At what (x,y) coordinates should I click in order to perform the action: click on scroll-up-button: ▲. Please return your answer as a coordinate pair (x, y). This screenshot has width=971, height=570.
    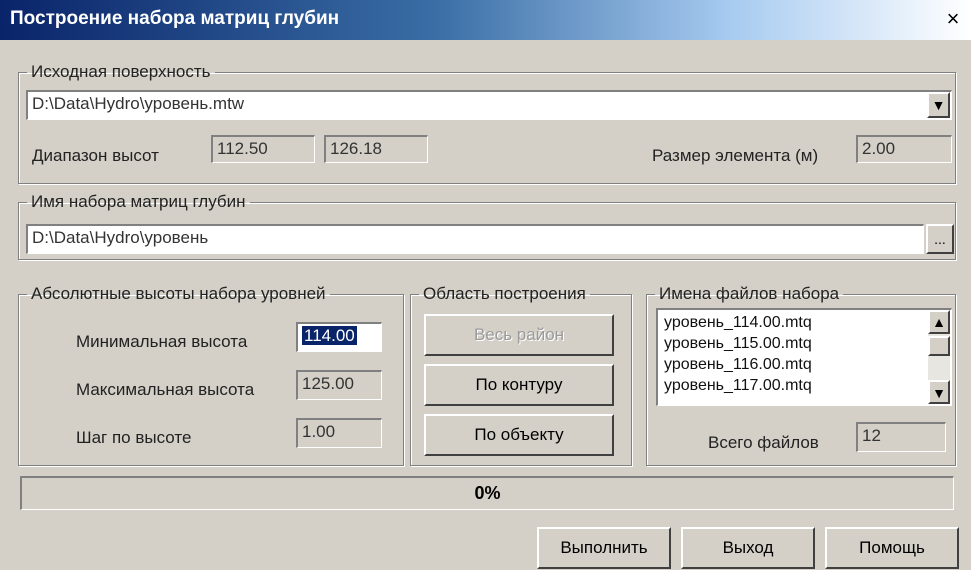
    Looking at the image, I should click on (939, 322).